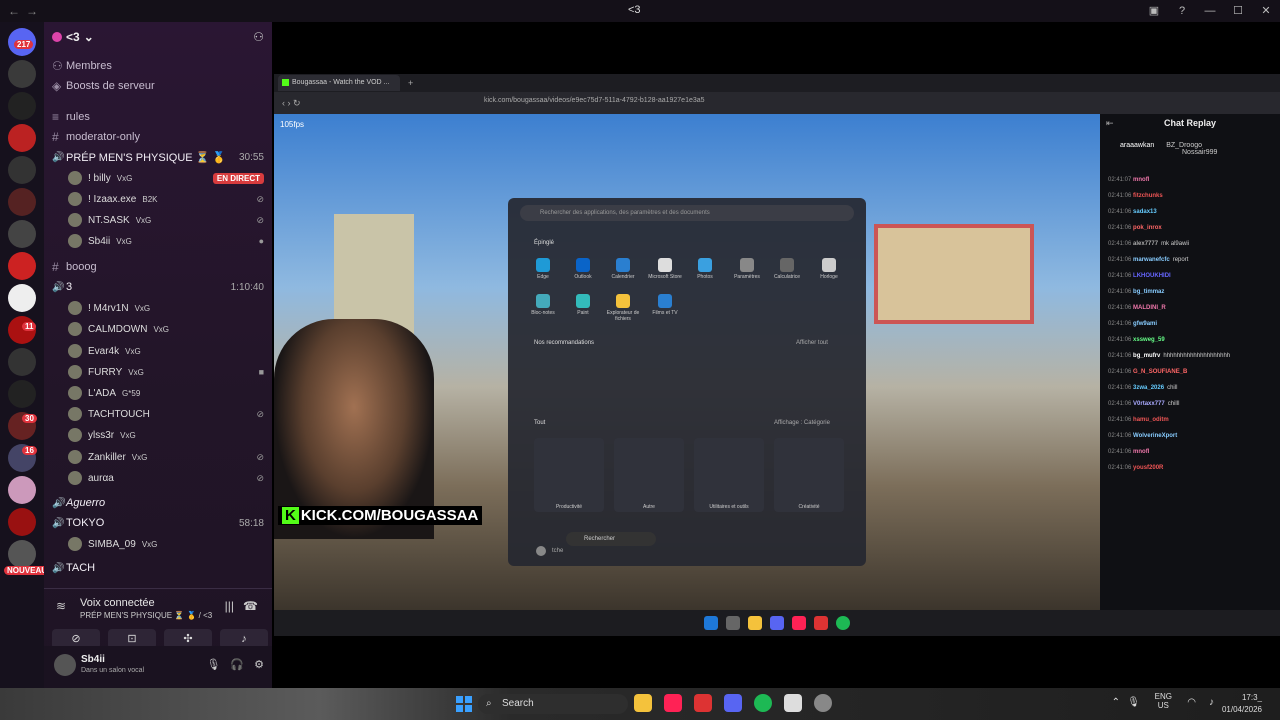 The width and height of the screenshot is (1280, 720). Describe the element at coordinates (1149, 404) in the screenshot. I see `message-author: V0rtaxx777` at that location.